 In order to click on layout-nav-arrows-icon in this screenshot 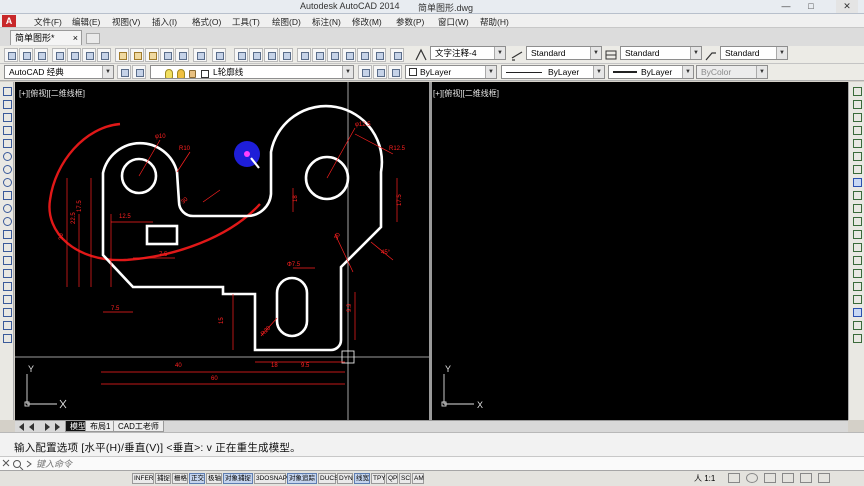, I will do `click(41, 427)`.